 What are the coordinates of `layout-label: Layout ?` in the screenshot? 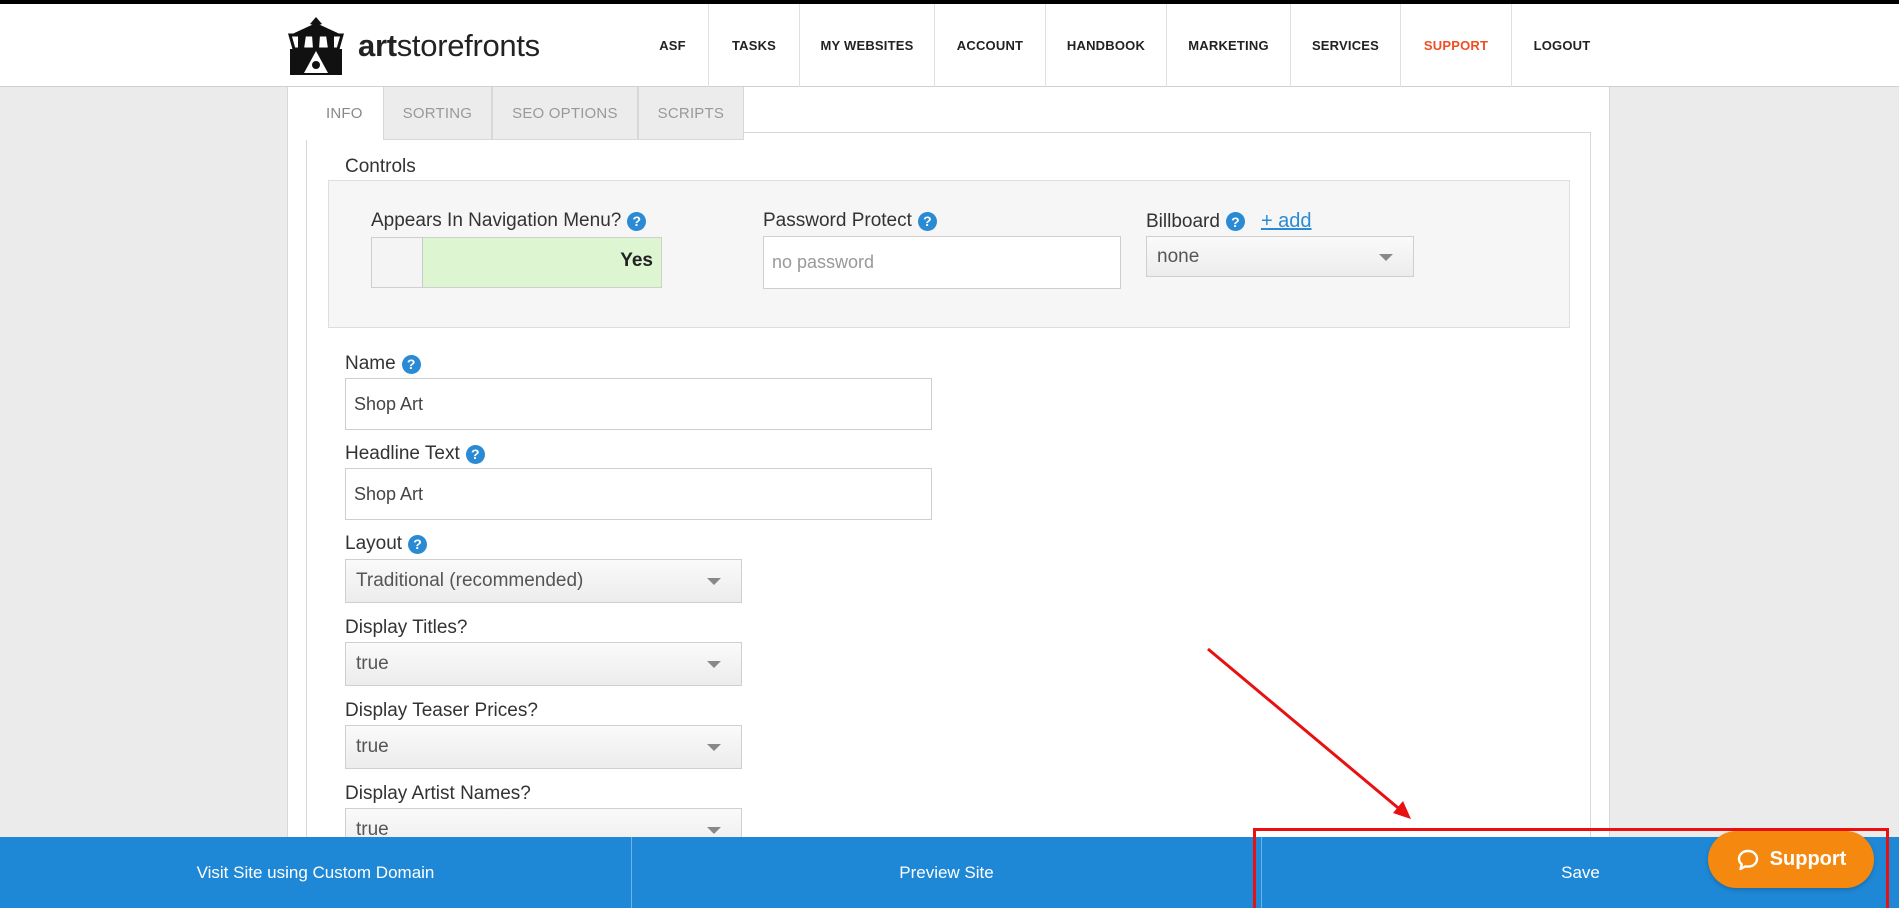 It's located at (386, 544).